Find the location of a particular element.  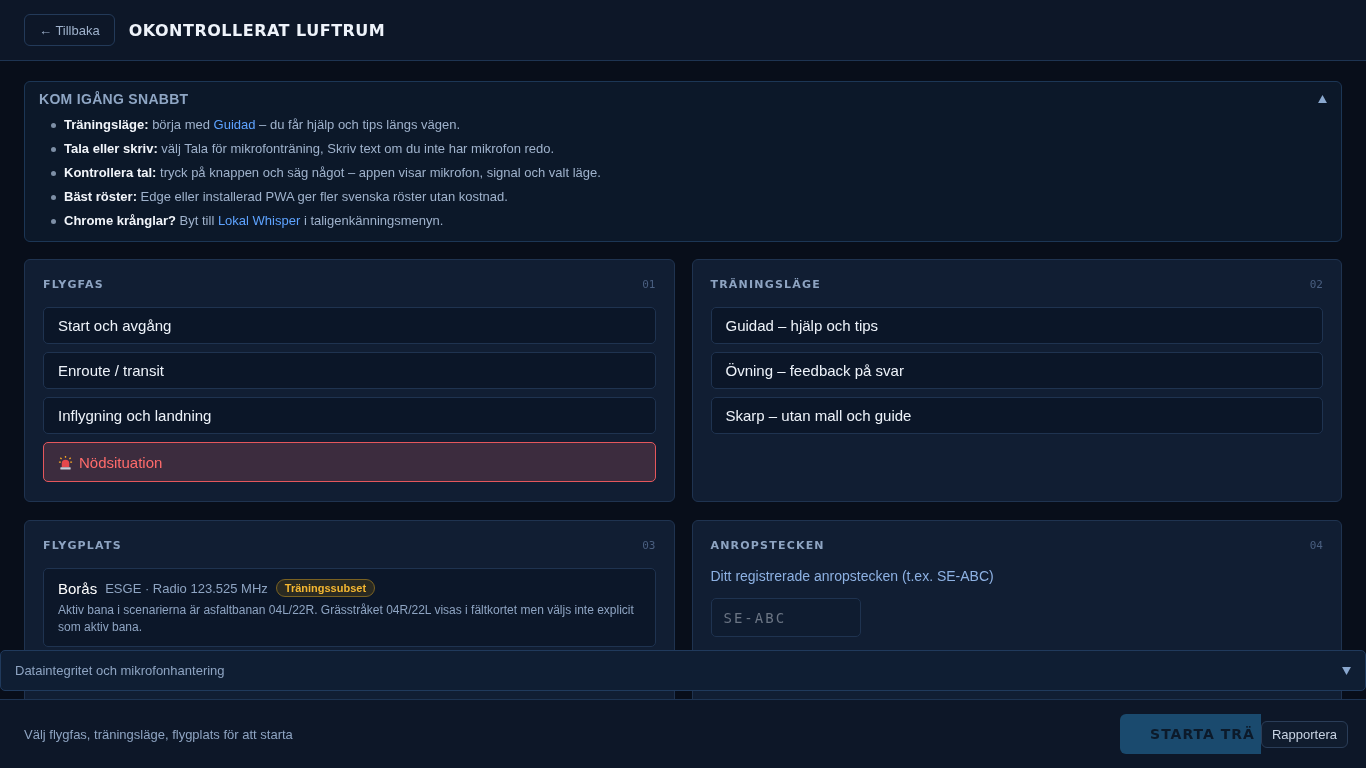

section-number: 04 is located at coordinates (1316, 545).